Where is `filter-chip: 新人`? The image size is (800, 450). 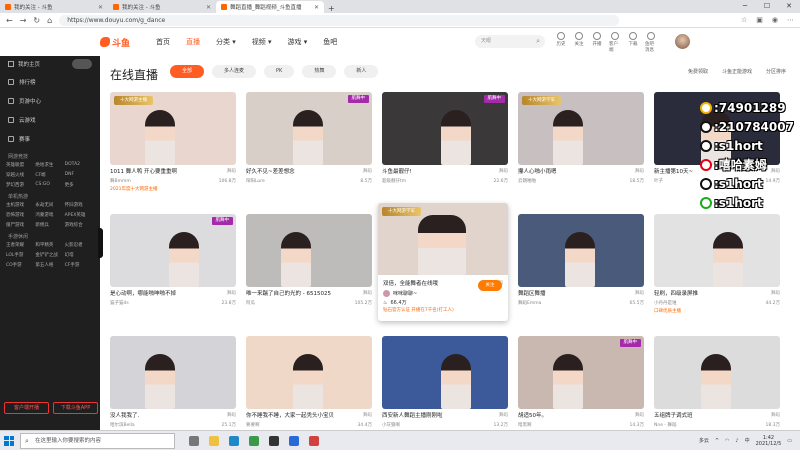 filter-chip: 新人 is located at coordinates (361, 71).